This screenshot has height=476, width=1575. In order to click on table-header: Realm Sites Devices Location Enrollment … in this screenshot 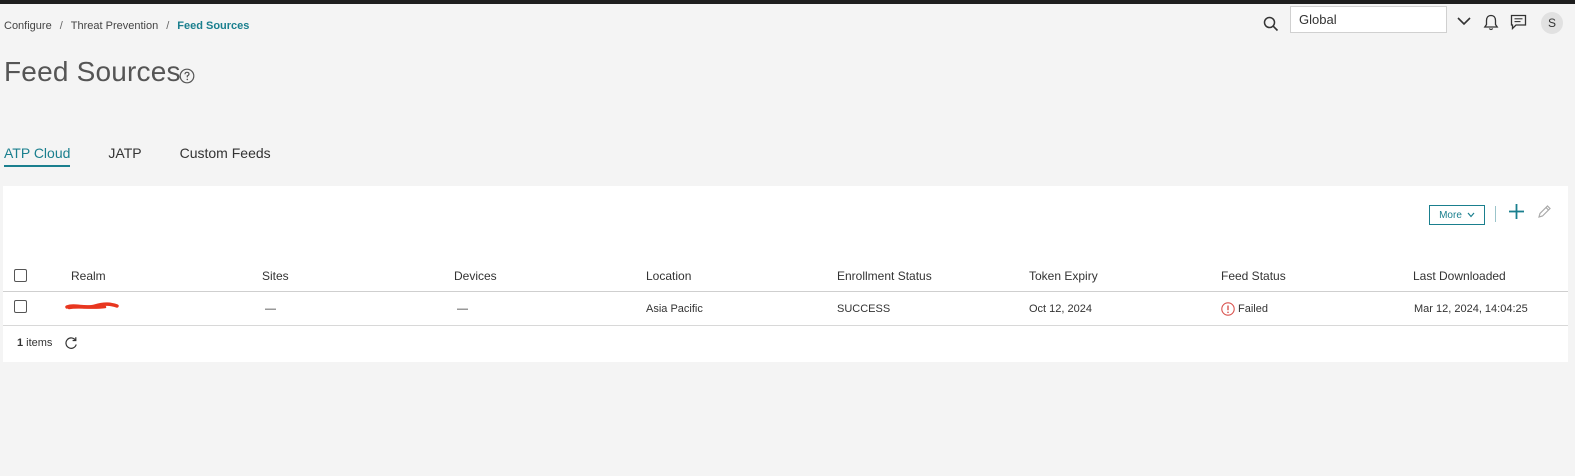, I will do `click(785, 277)`.